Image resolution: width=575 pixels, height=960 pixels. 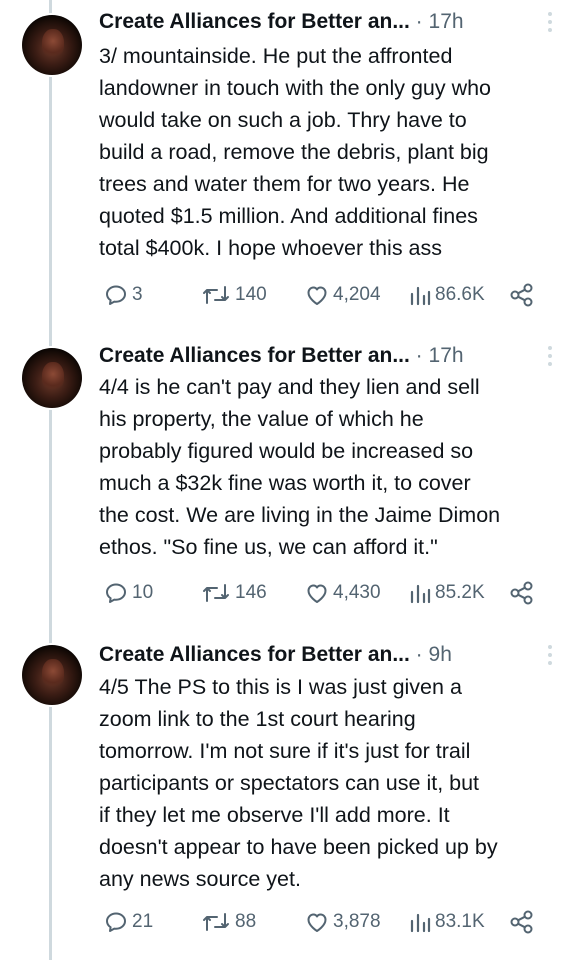 I want to click on action-bar: 21 88 3,878 83.1K, so click(x=329, y=922).